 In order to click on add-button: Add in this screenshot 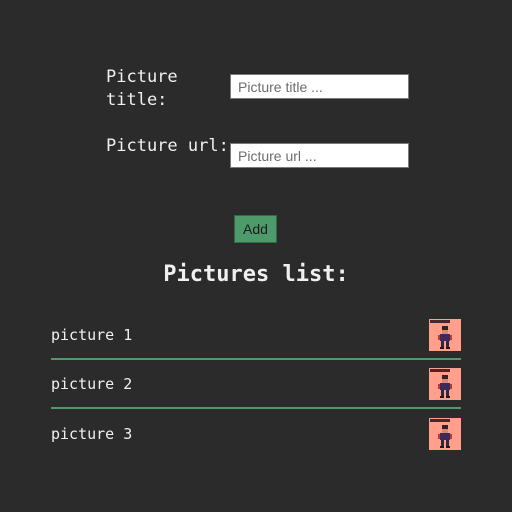, I will do `click(255, 229)`.